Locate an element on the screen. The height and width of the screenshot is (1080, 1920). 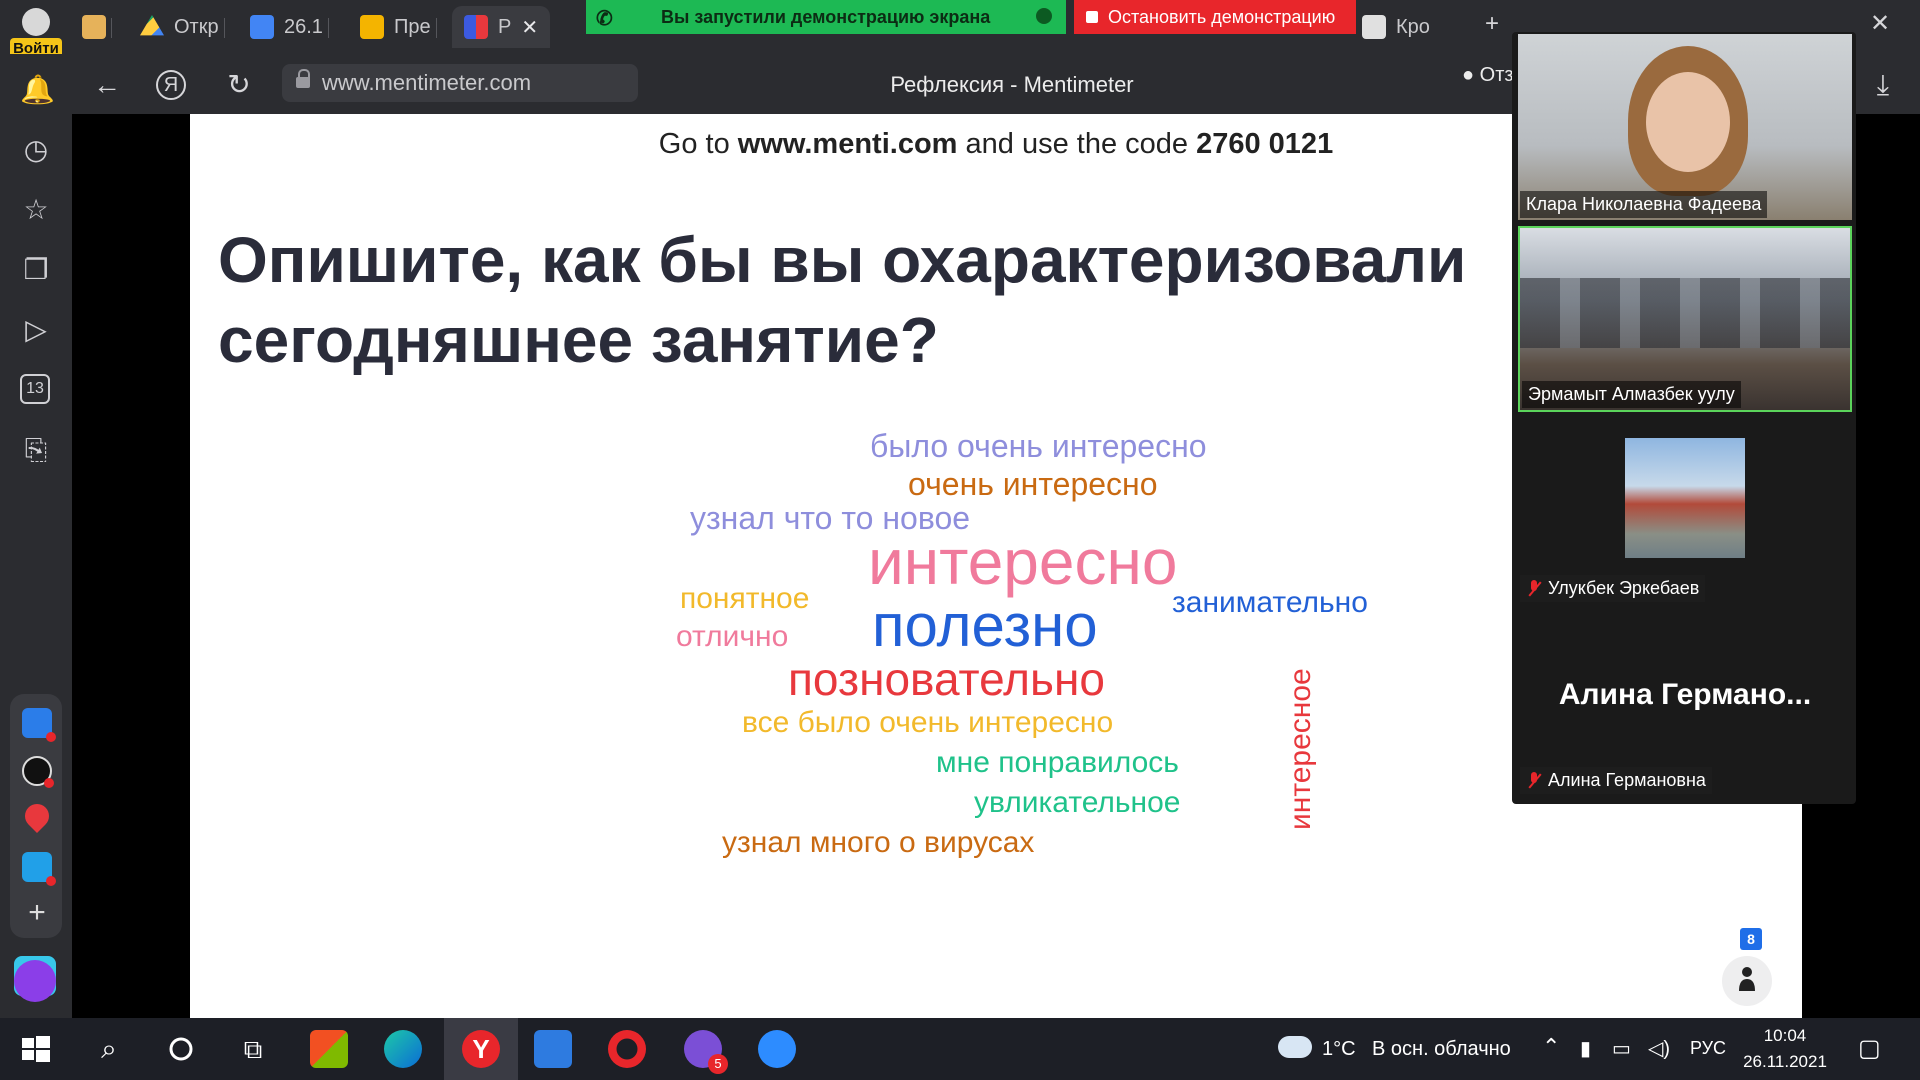
tab-mentimeter-active: Р ✕ is located at coordinates (501, 27).